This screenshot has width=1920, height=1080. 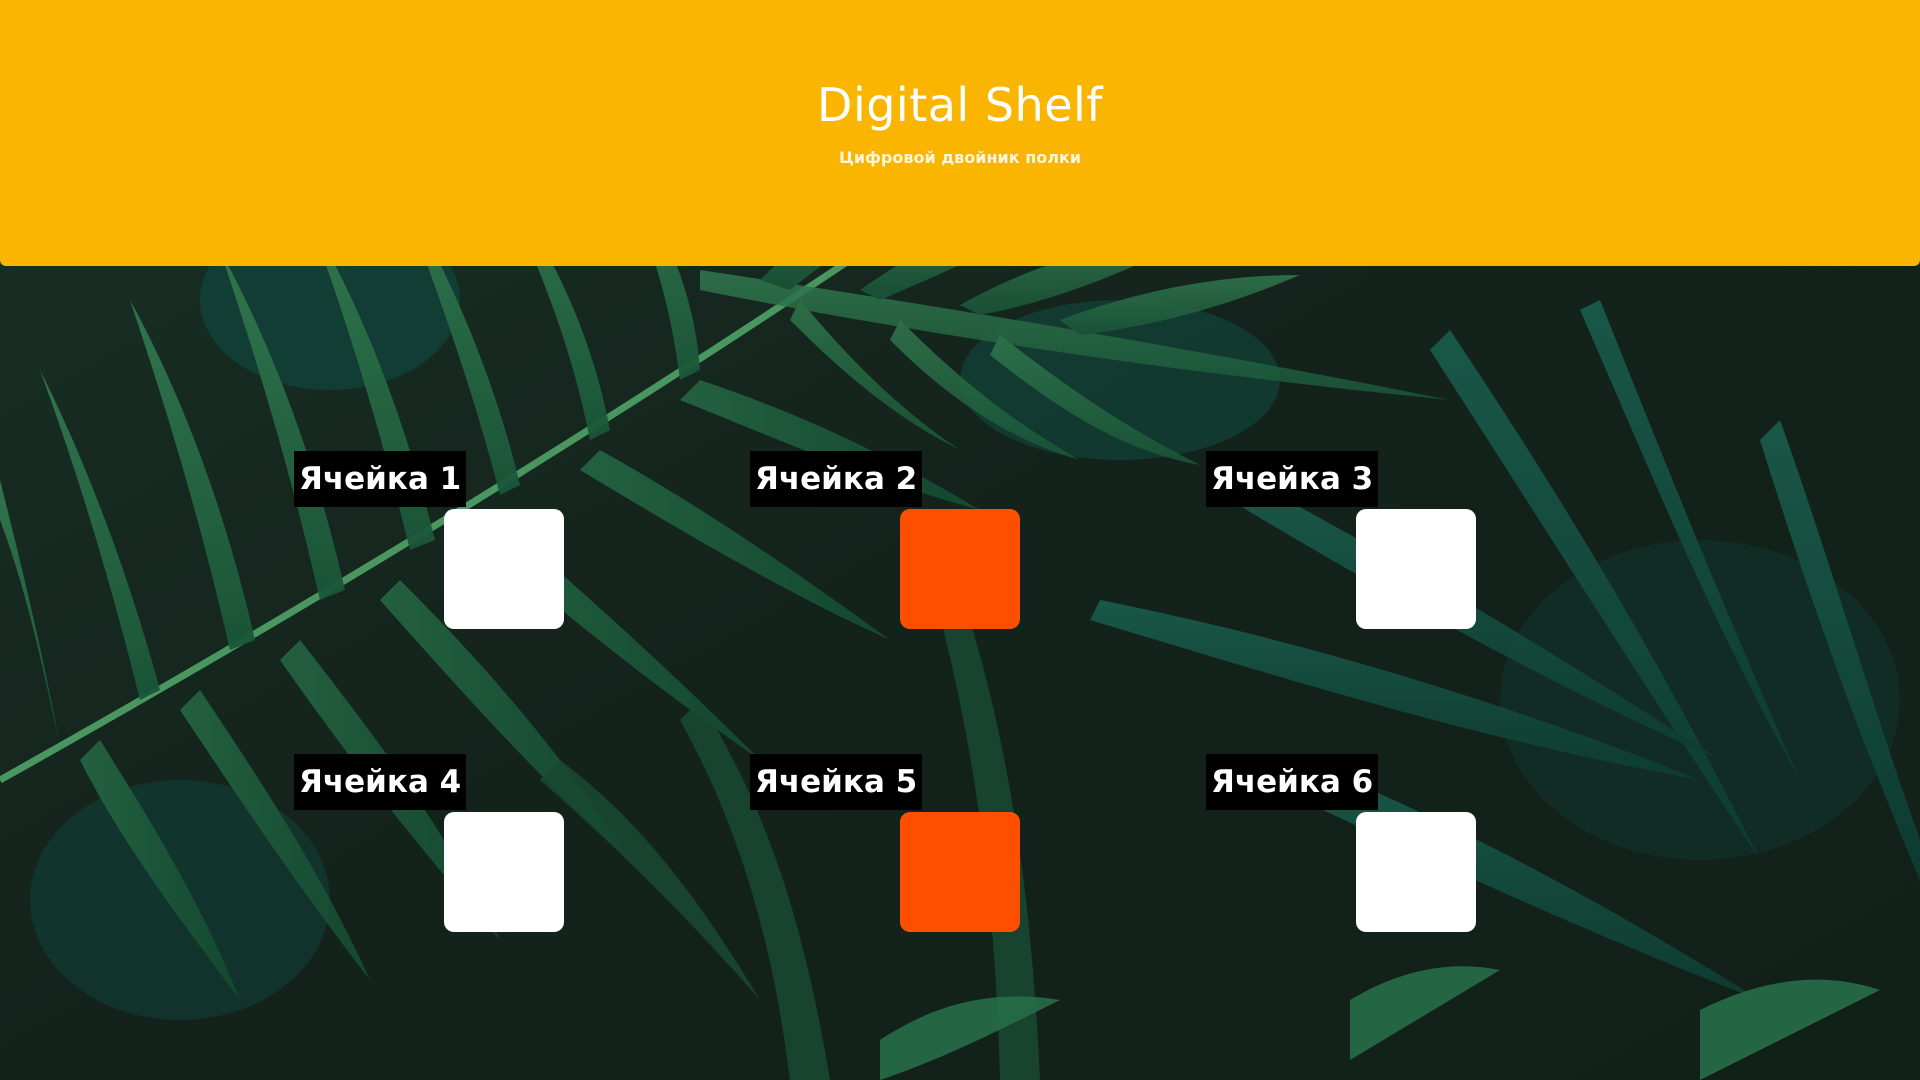 I want to click on page-title: Digital Shelf, so click(x=960, y=105).